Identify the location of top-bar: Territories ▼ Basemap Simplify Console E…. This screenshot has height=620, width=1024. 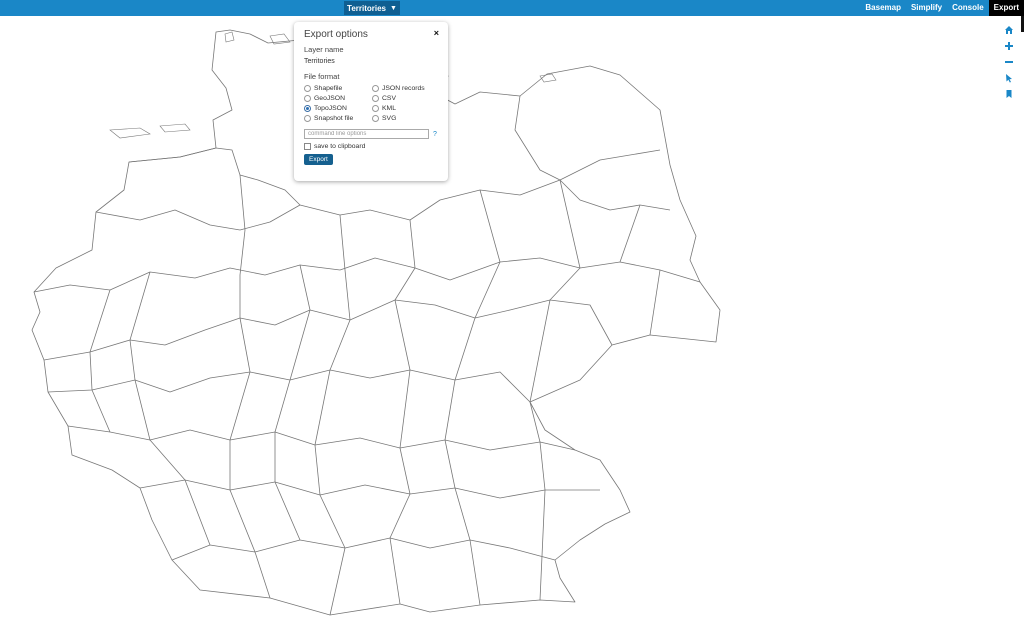
(512, 8).